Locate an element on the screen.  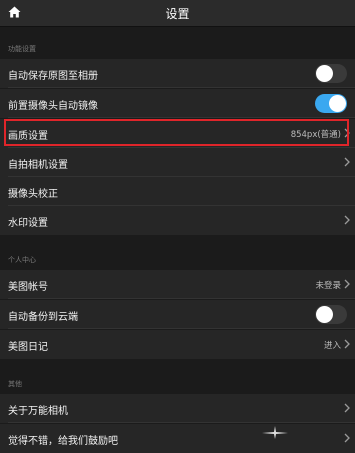
row-label: 自拍相机设置 is located at coordinates (38, 165).